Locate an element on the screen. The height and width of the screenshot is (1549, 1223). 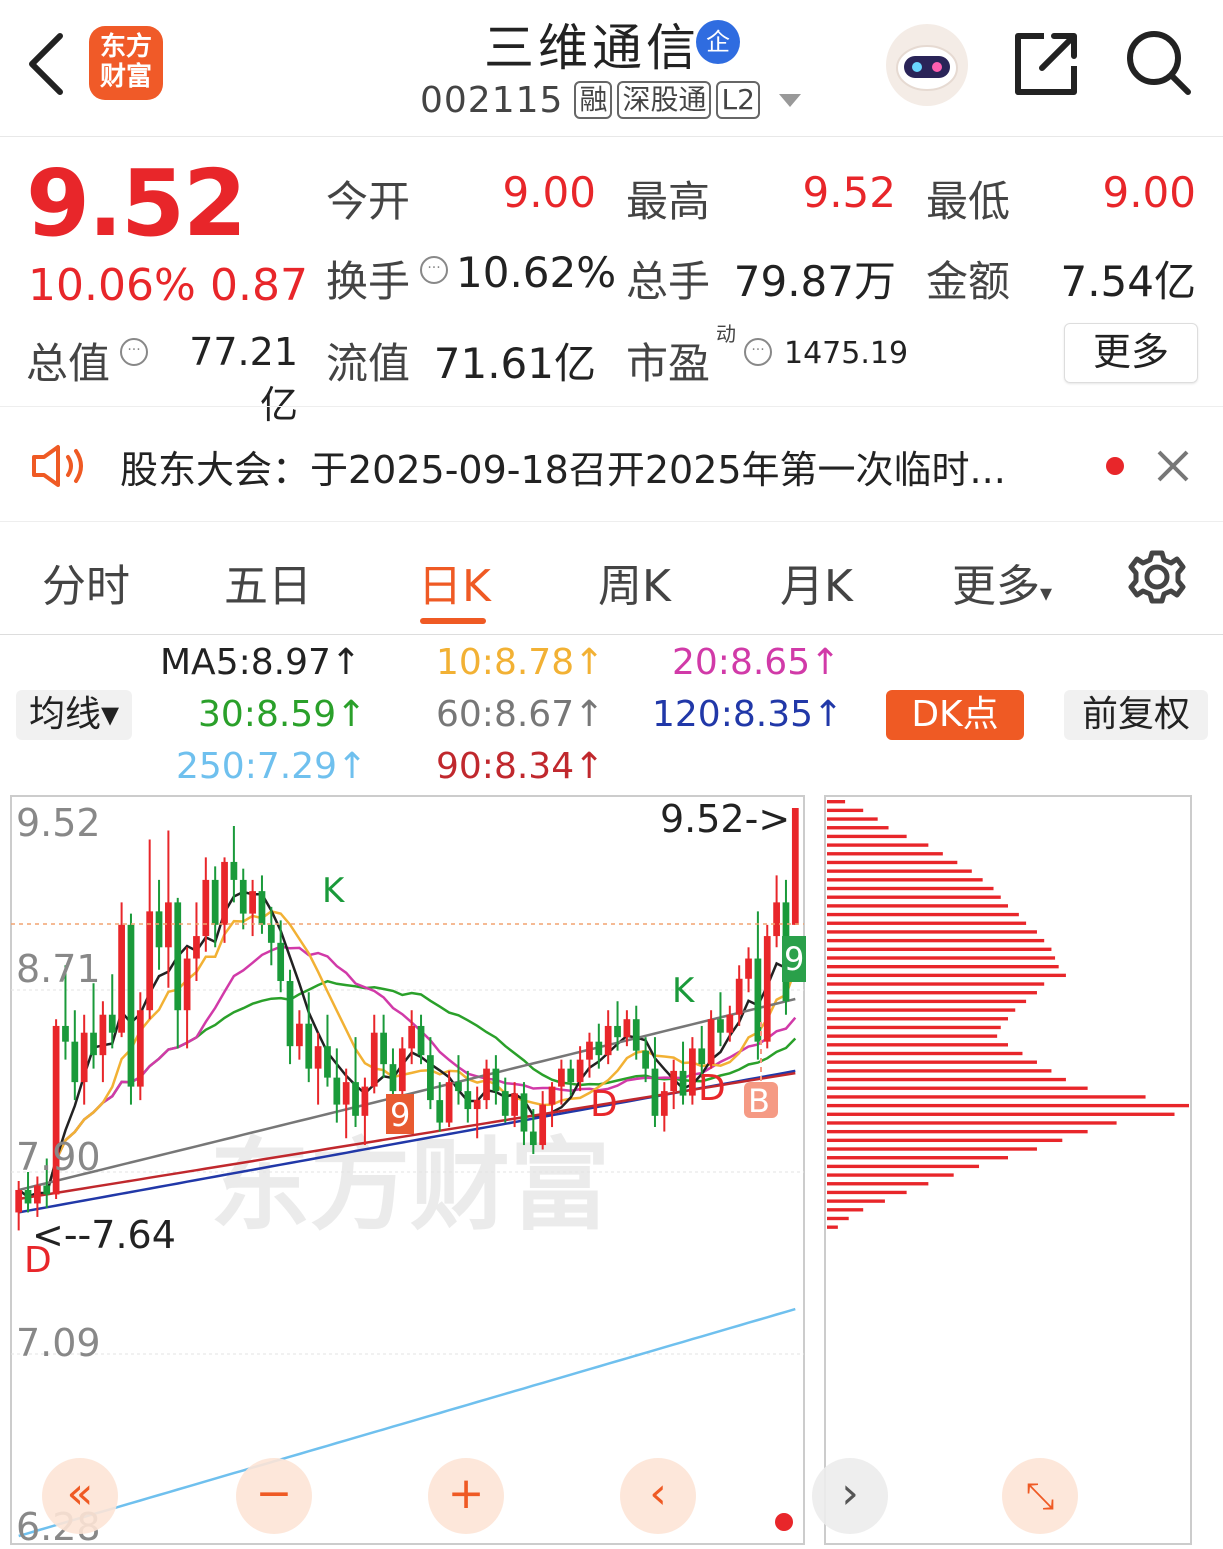
share-button is located at coordinates (1046, 64).